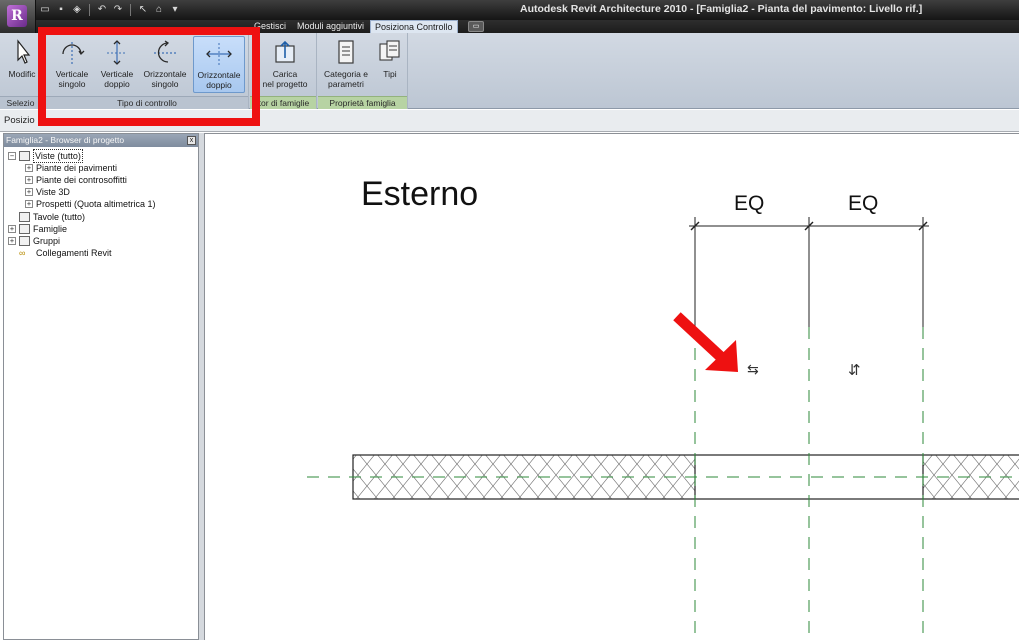 The image size is (1019, 640). What do you see at coordinates (59, 217) in the screenshot?
I see `tree-item-label: Tavole (tutto)` at bounding box center [59, 217].